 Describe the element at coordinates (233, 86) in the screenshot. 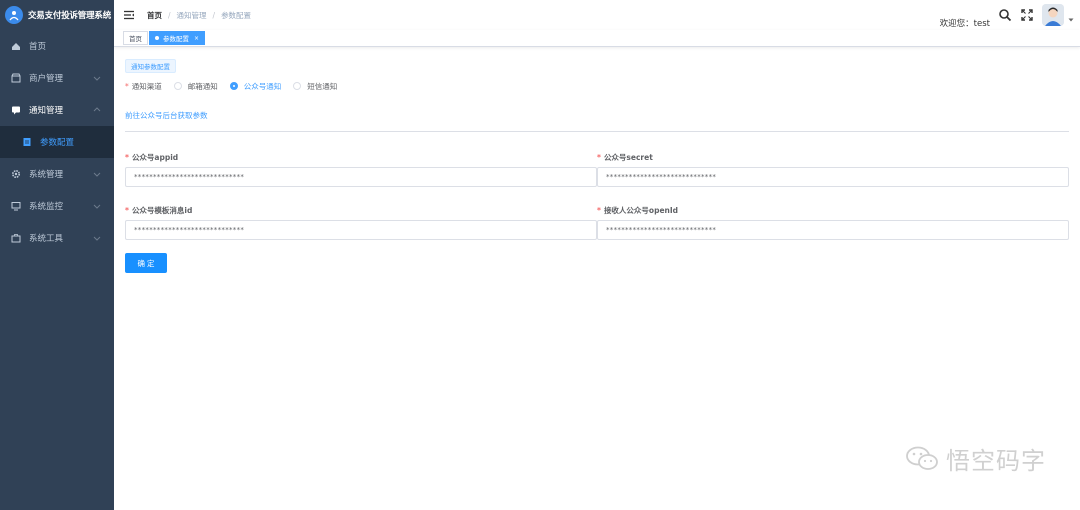

I see `radio-circle-checked` at that location.